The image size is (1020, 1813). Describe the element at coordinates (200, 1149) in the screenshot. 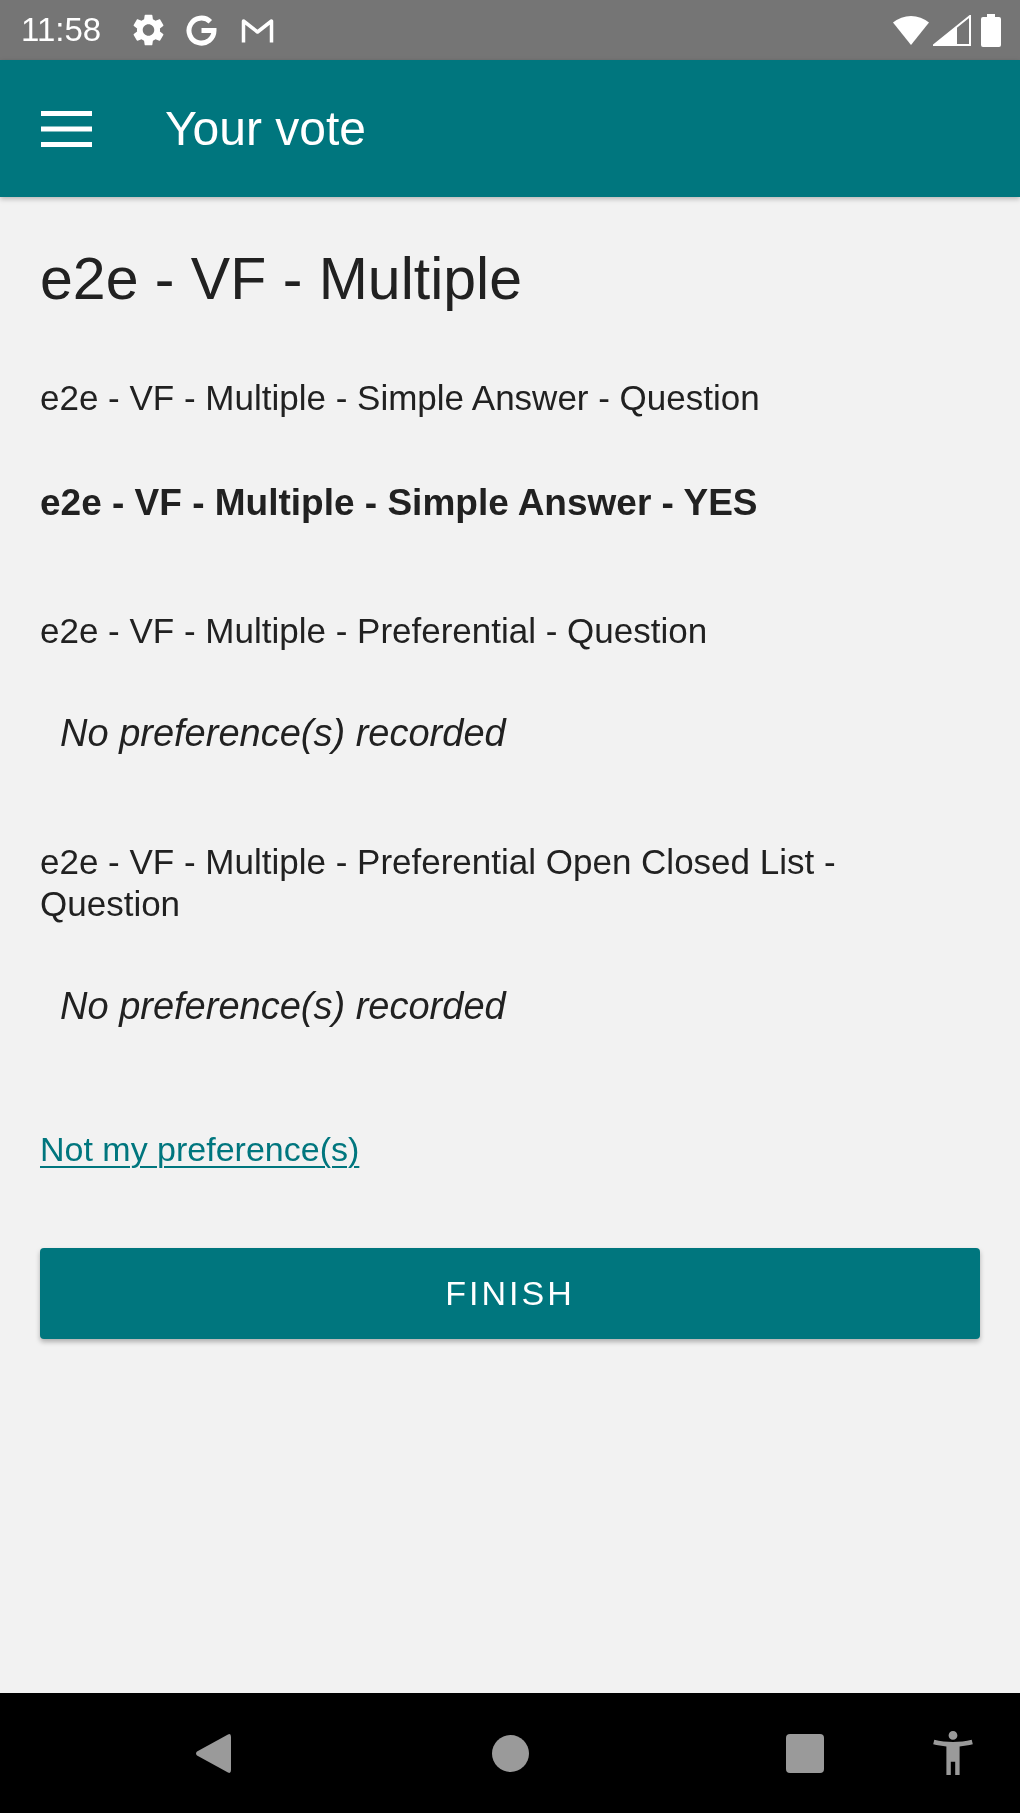

I see `not-my-preferences-link: Not my preference(s)` at that location.